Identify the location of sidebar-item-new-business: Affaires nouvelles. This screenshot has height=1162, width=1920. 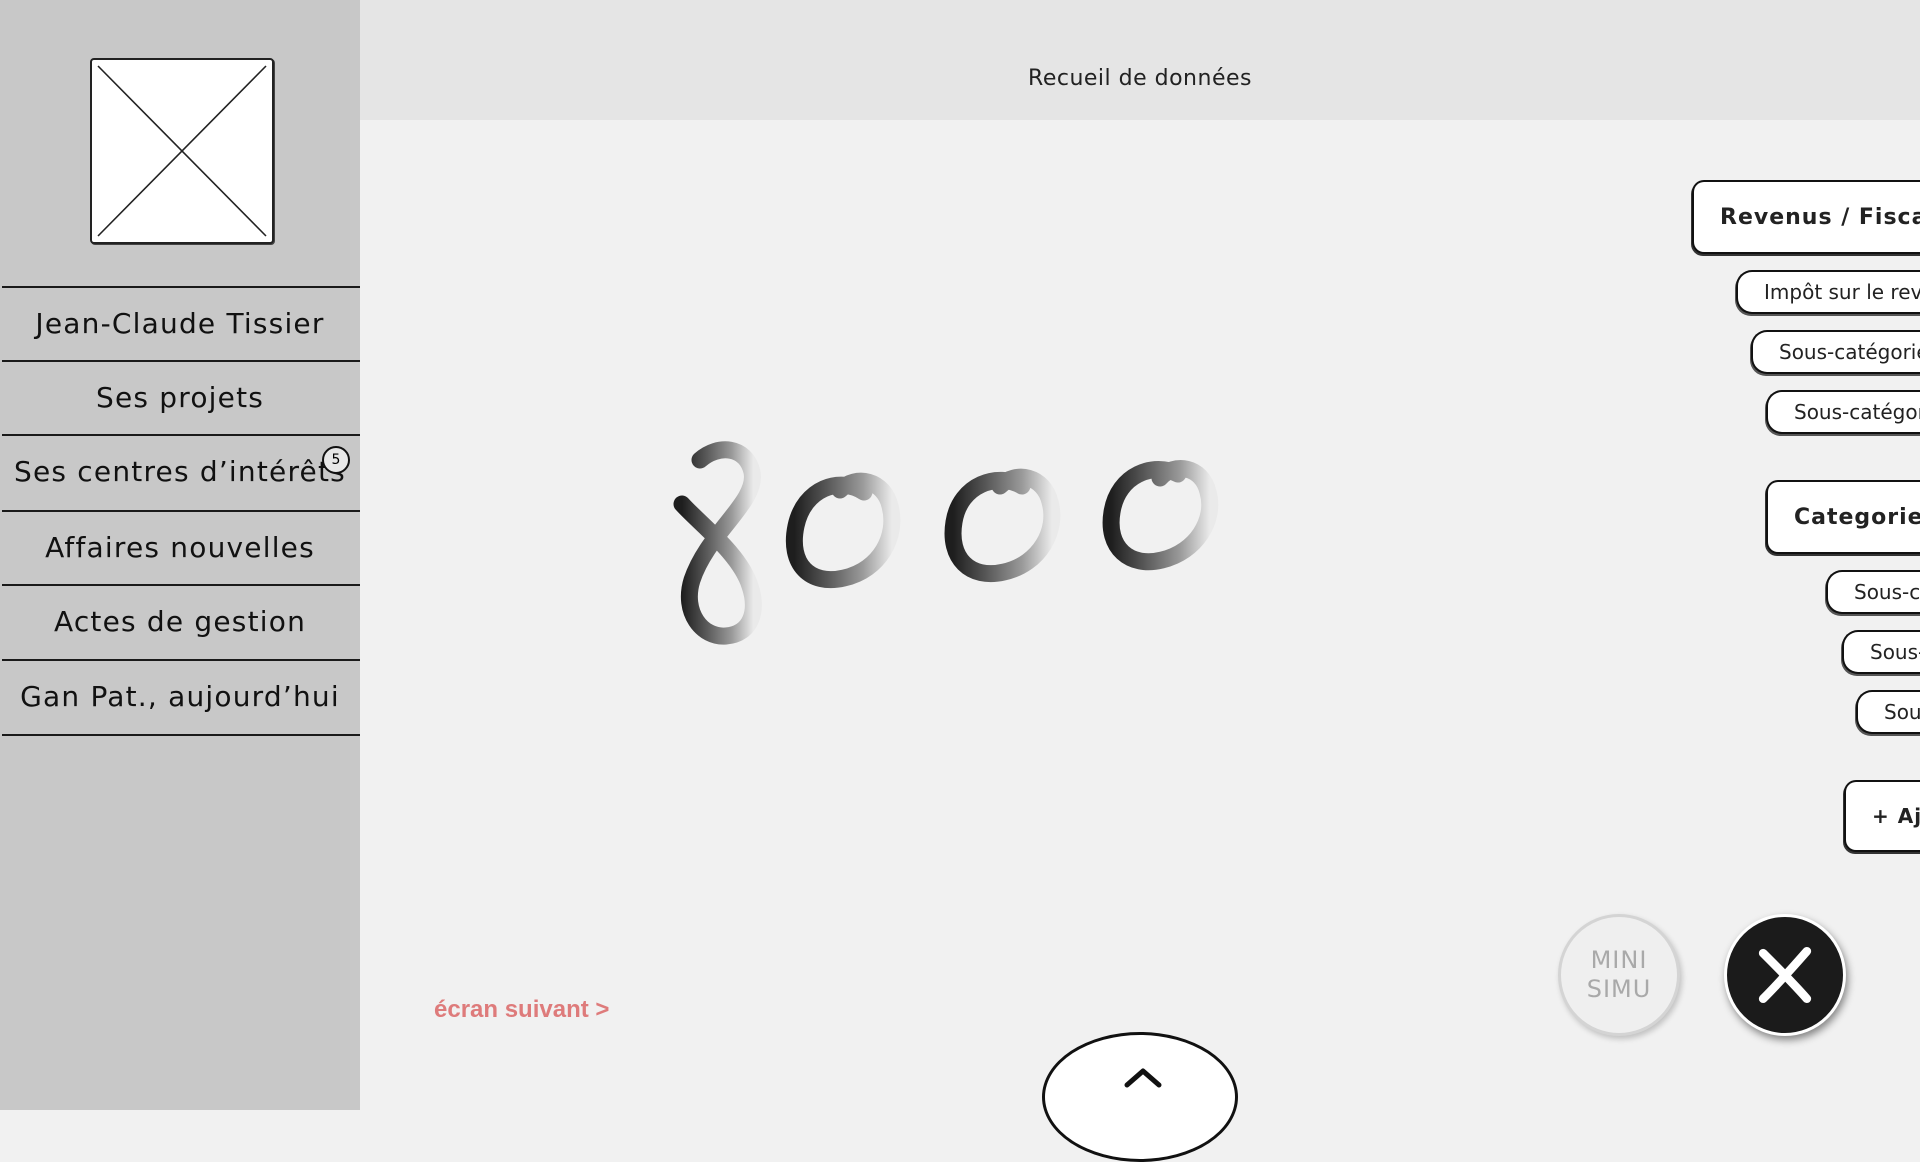
(180, 547).